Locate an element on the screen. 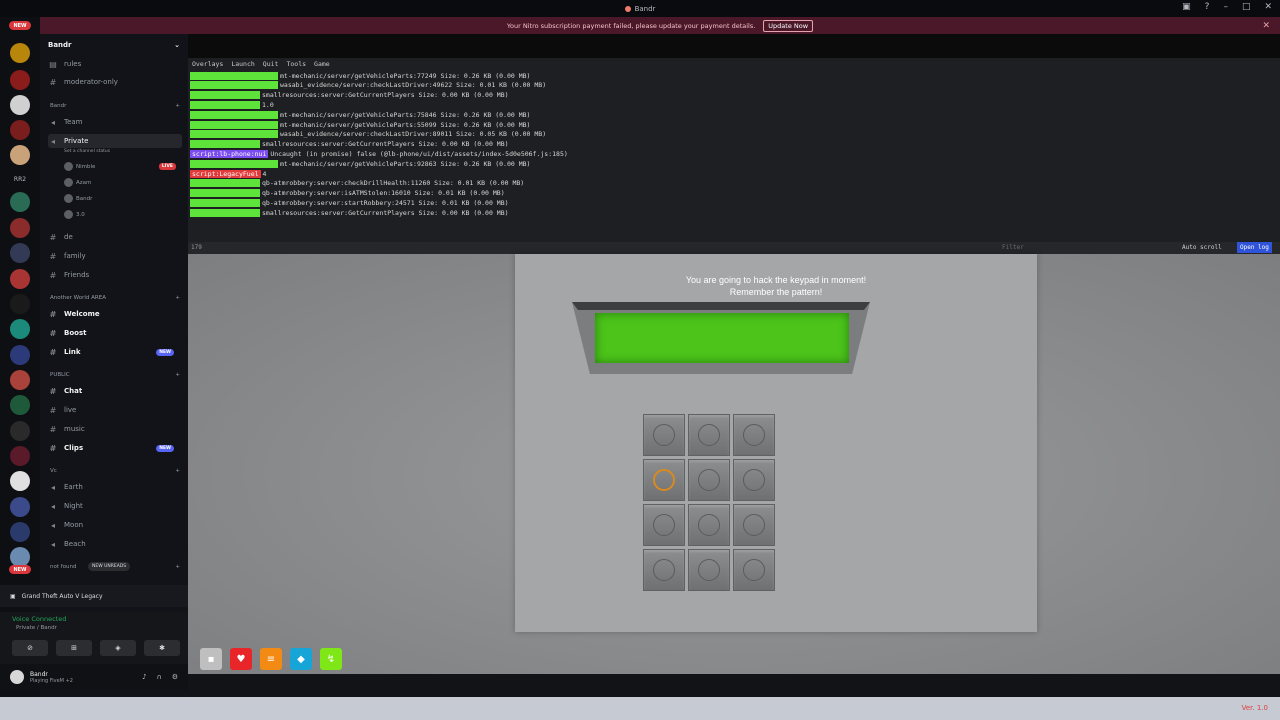 Image resolution: width=1280 pixels, height=720 pixels. open-log-button: Open log is located at coordinates (1254, 247).